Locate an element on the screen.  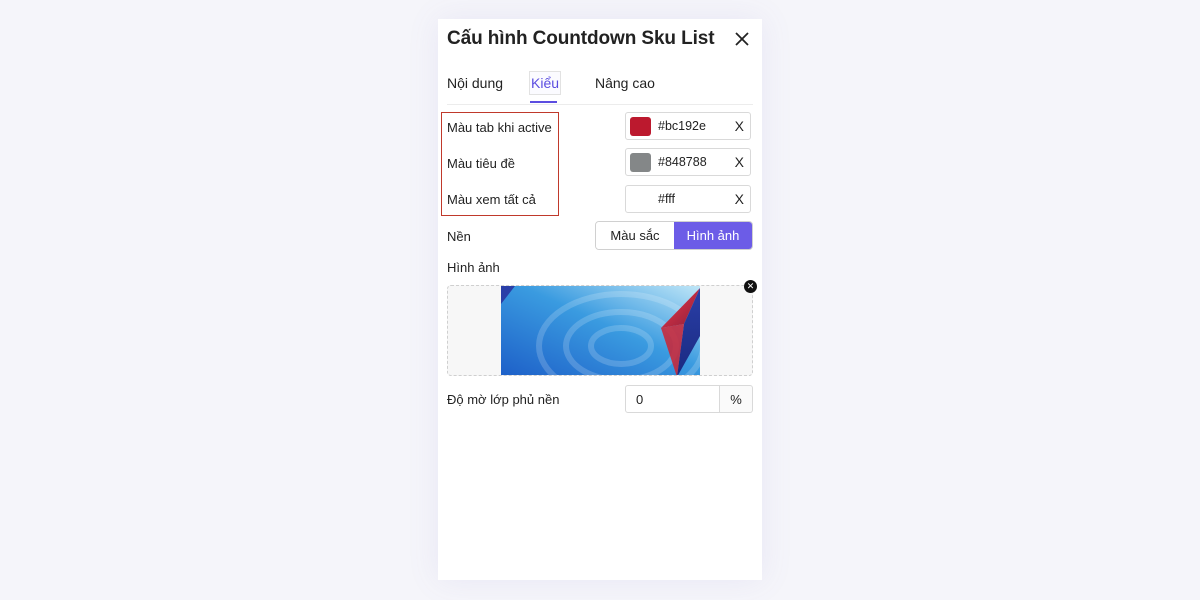
color-value: #bc192e is located at coordinates (682, 126).